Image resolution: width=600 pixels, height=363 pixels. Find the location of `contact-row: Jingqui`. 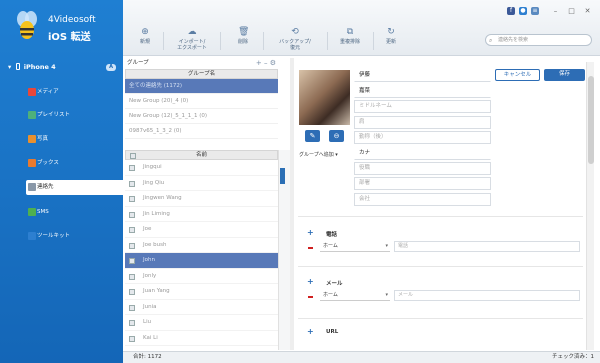

contact-row: Jingqui is located at coordinates (201, 168).